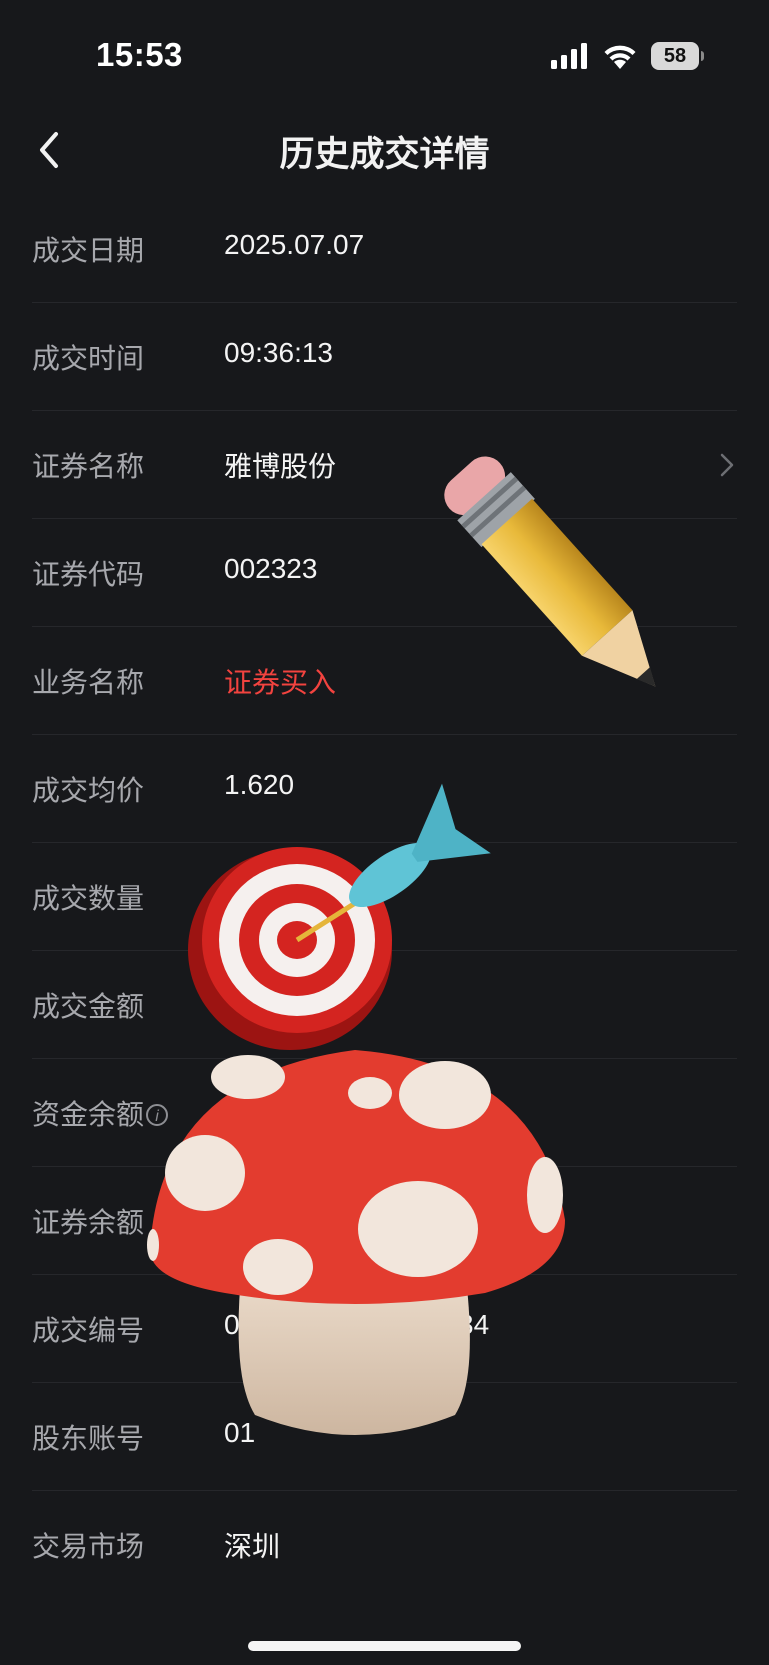 The image size is (769, 1665). I want to click on pencil-sticker, so click(550, 571).